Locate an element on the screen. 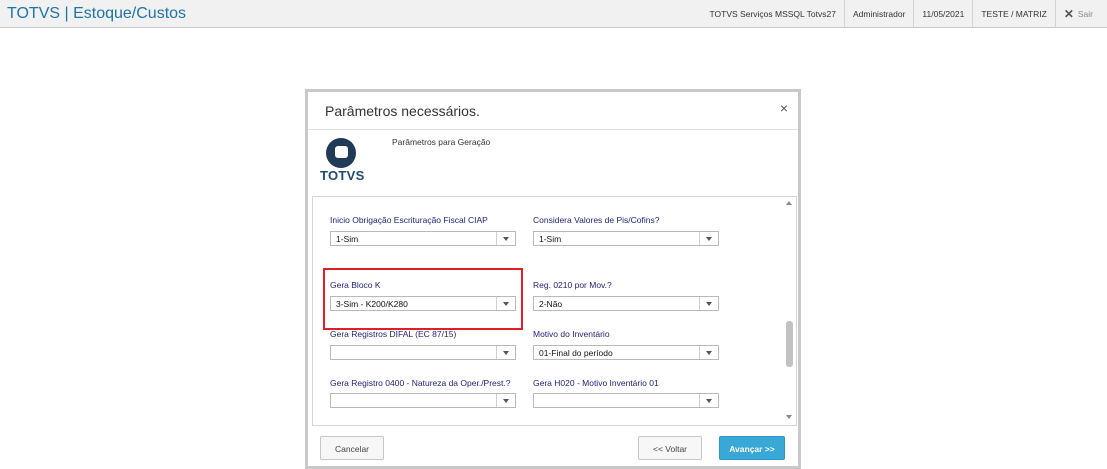 The width and height of the screenshot is (1107, 469). select-reg-0210: 2-Não is located at coordinates (626, 303).